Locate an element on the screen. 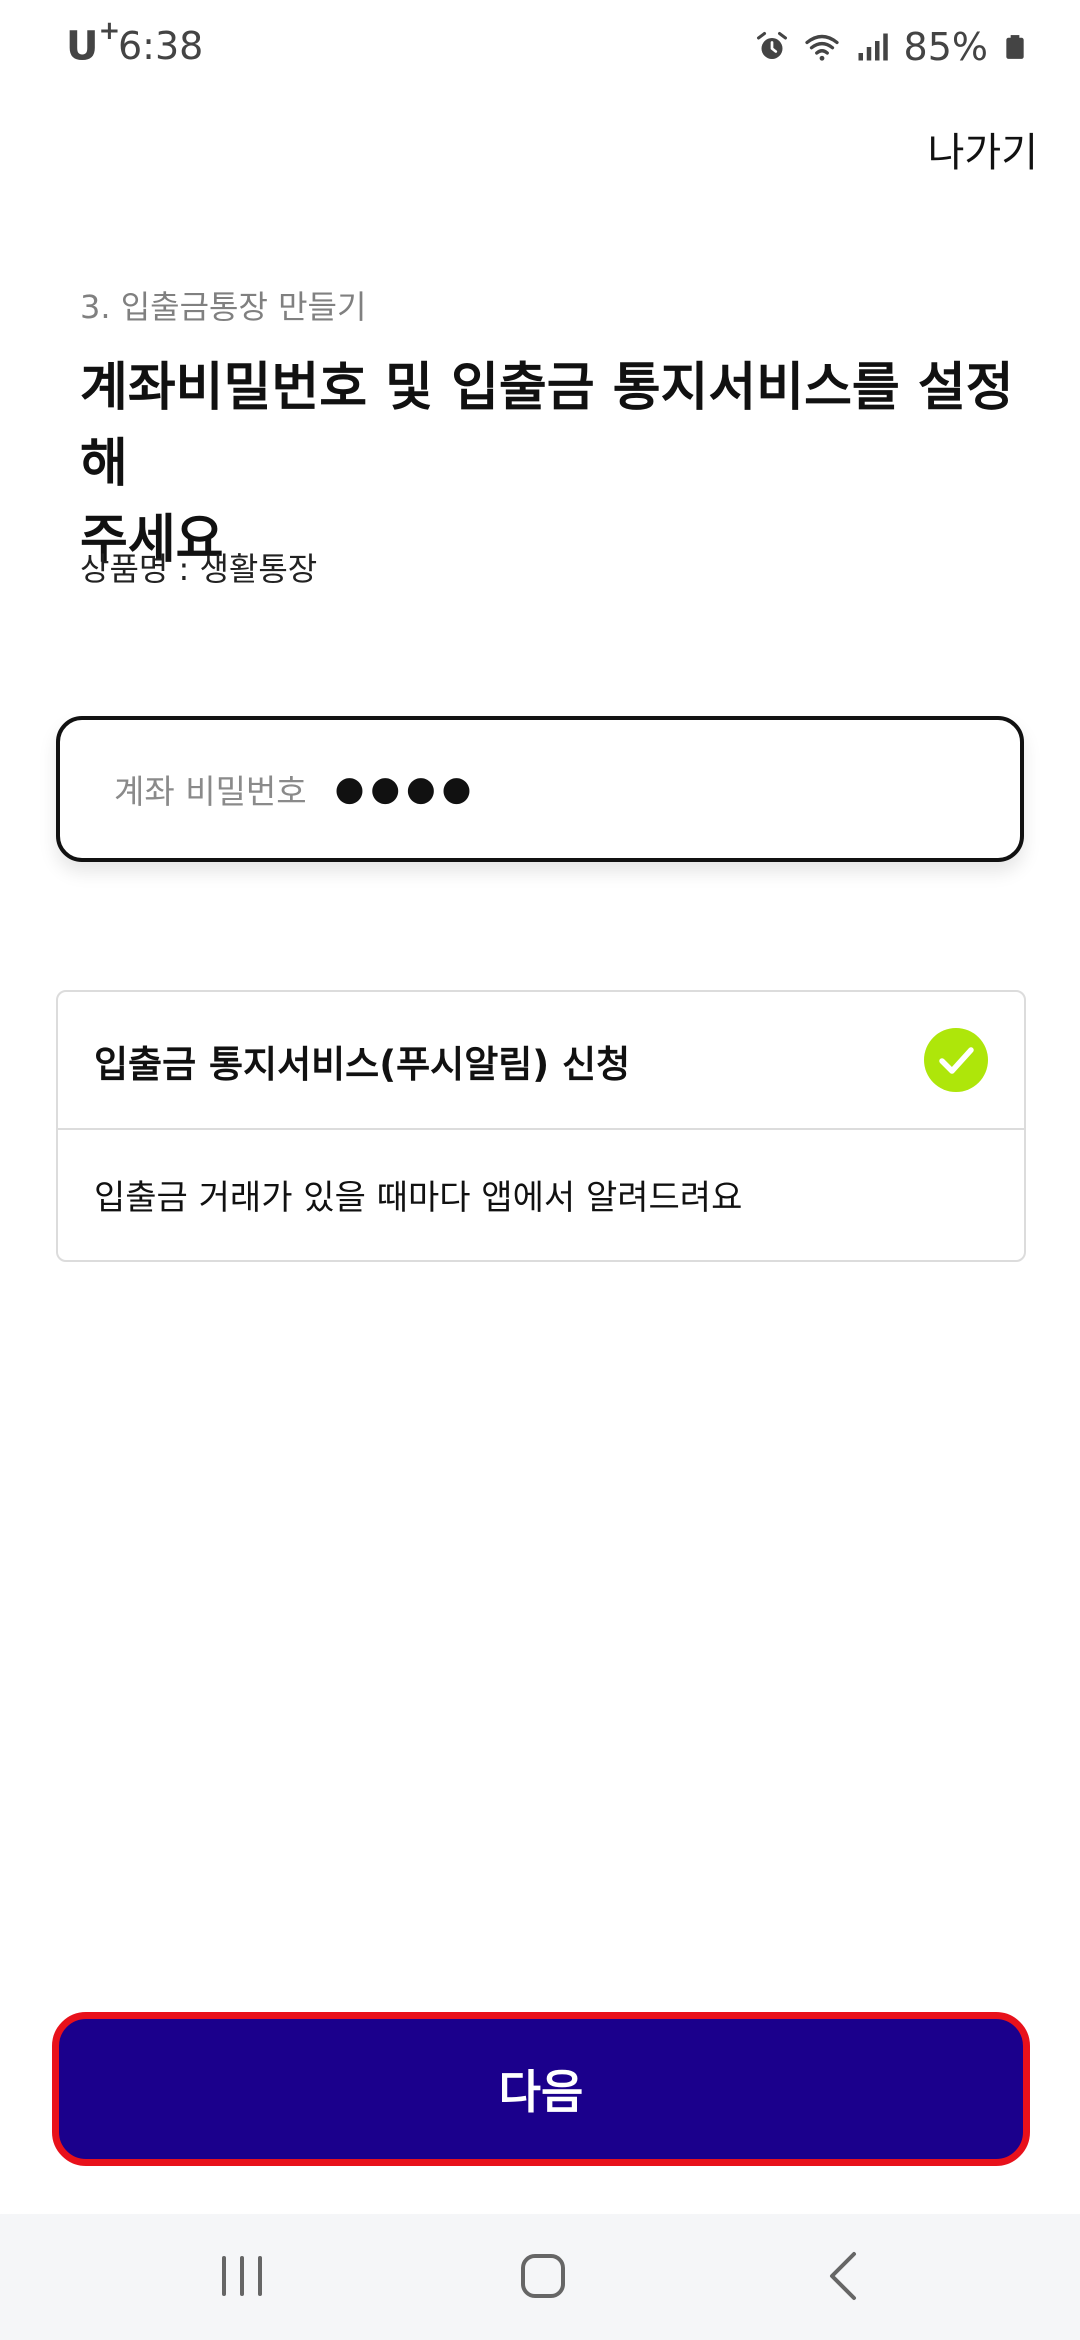  status-icons: 85% is located at coordinates (891, 47).